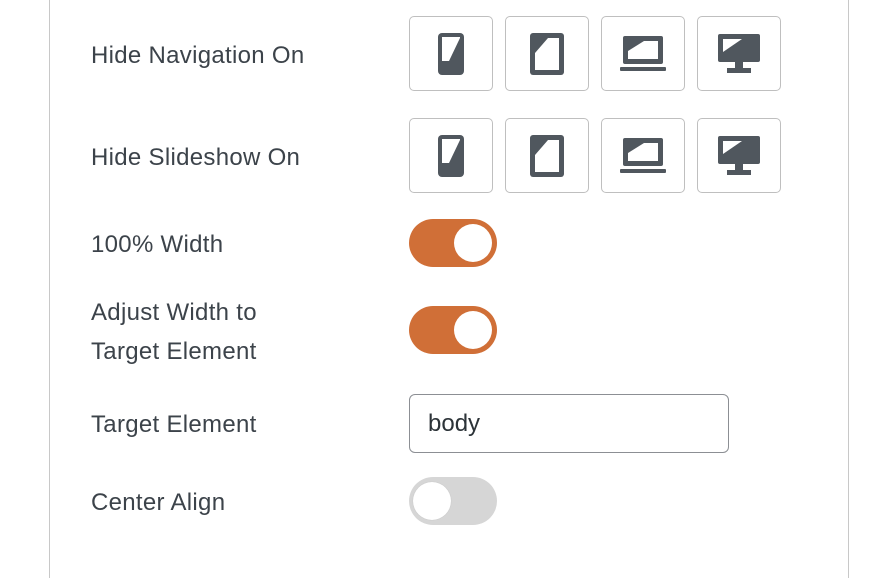  I want to click on target-element-input, so click(569, 423).